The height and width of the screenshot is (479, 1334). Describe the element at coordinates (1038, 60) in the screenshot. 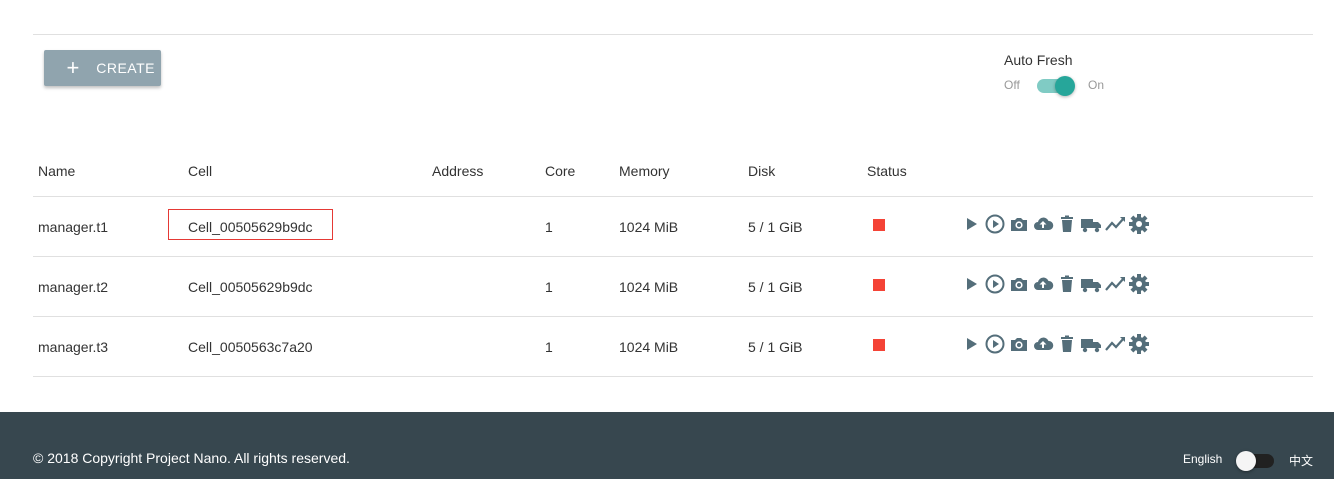

I see `auto-fresh-title: Auto Fresh` at that location.